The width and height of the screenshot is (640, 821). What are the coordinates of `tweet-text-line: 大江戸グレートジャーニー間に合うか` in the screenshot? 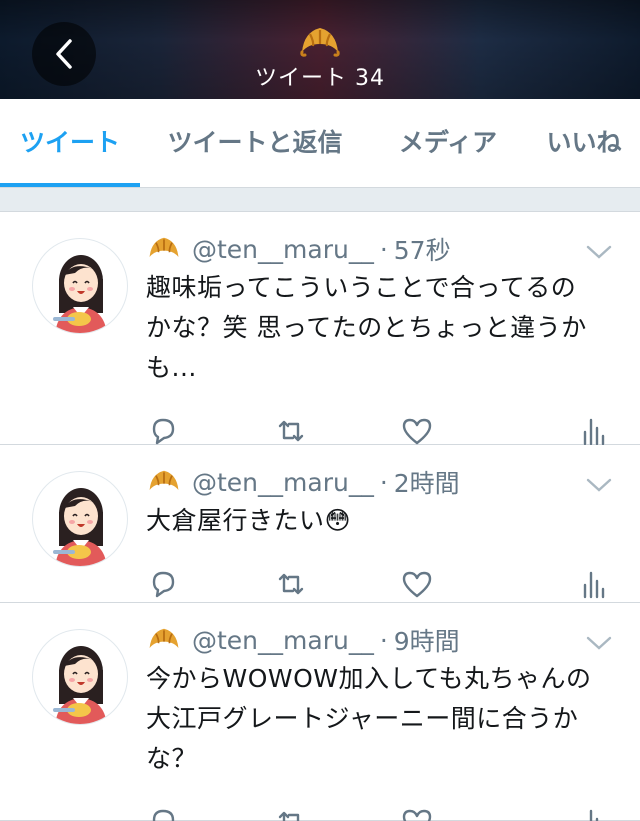 It's located at (362, 718).